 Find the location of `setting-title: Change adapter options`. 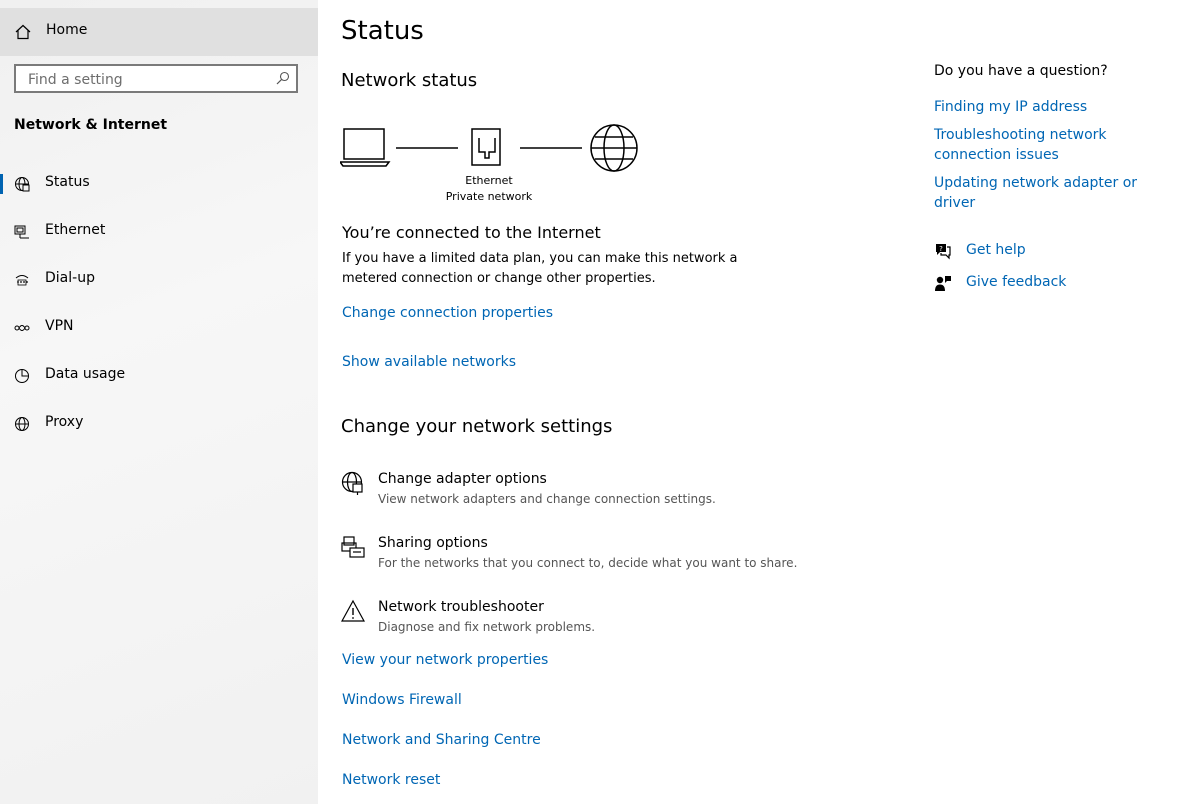

setting-title: Change adapter options is located at coordinates (462, 479).